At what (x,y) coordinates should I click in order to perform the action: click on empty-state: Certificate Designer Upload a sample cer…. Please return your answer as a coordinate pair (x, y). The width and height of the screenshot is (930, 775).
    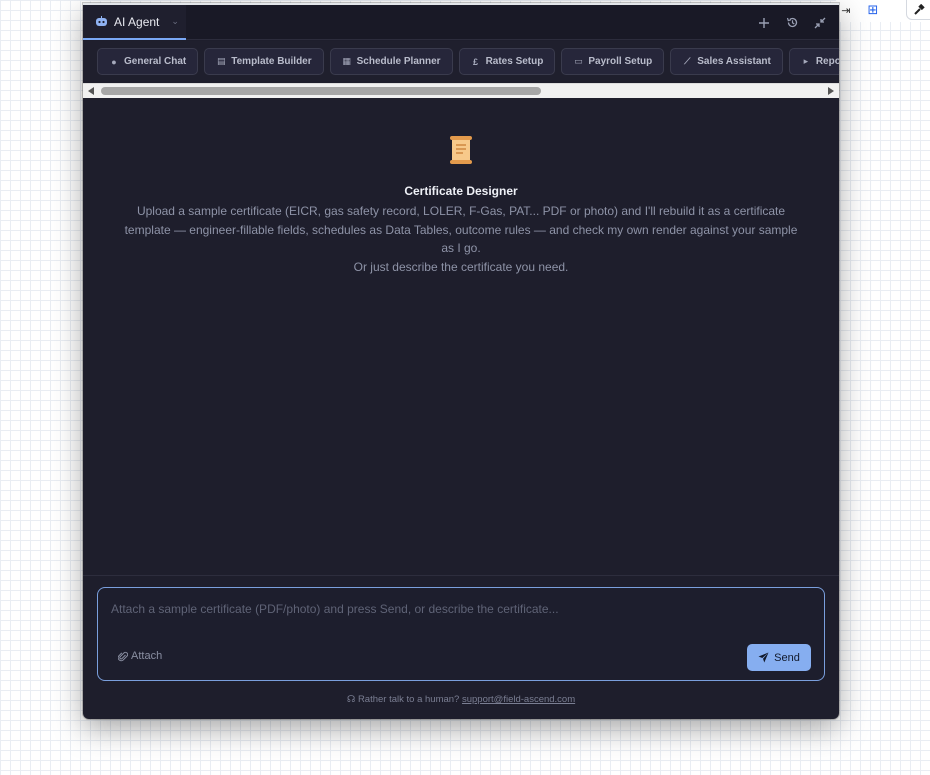
    Looking at the image, I should click on (461, 205).